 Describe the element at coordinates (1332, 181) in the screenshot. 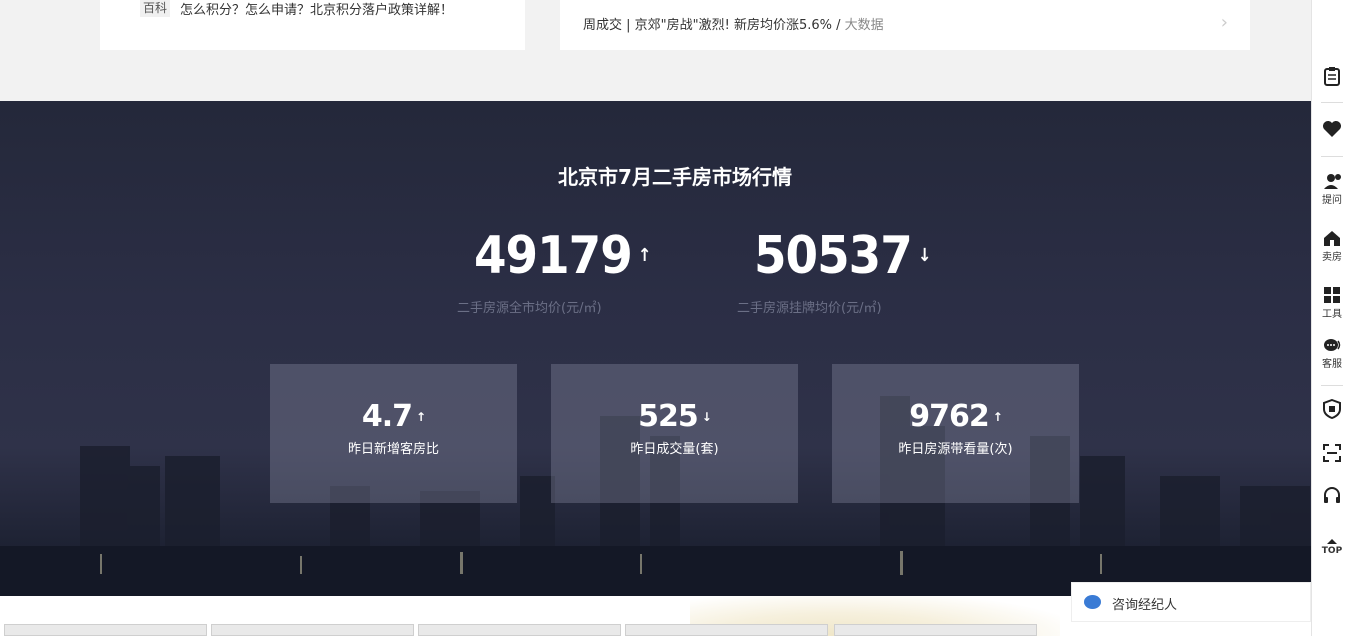

I see `ask-icon` at that location.